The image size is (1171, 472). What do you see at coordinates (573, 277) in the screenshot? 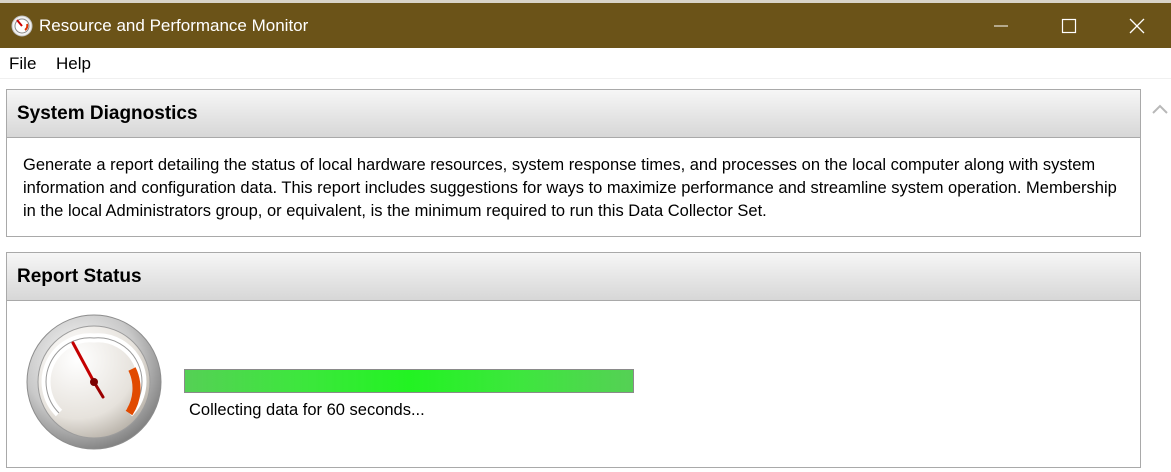
I see `report-status-header: Report Status` at bounding box center [573, 277].